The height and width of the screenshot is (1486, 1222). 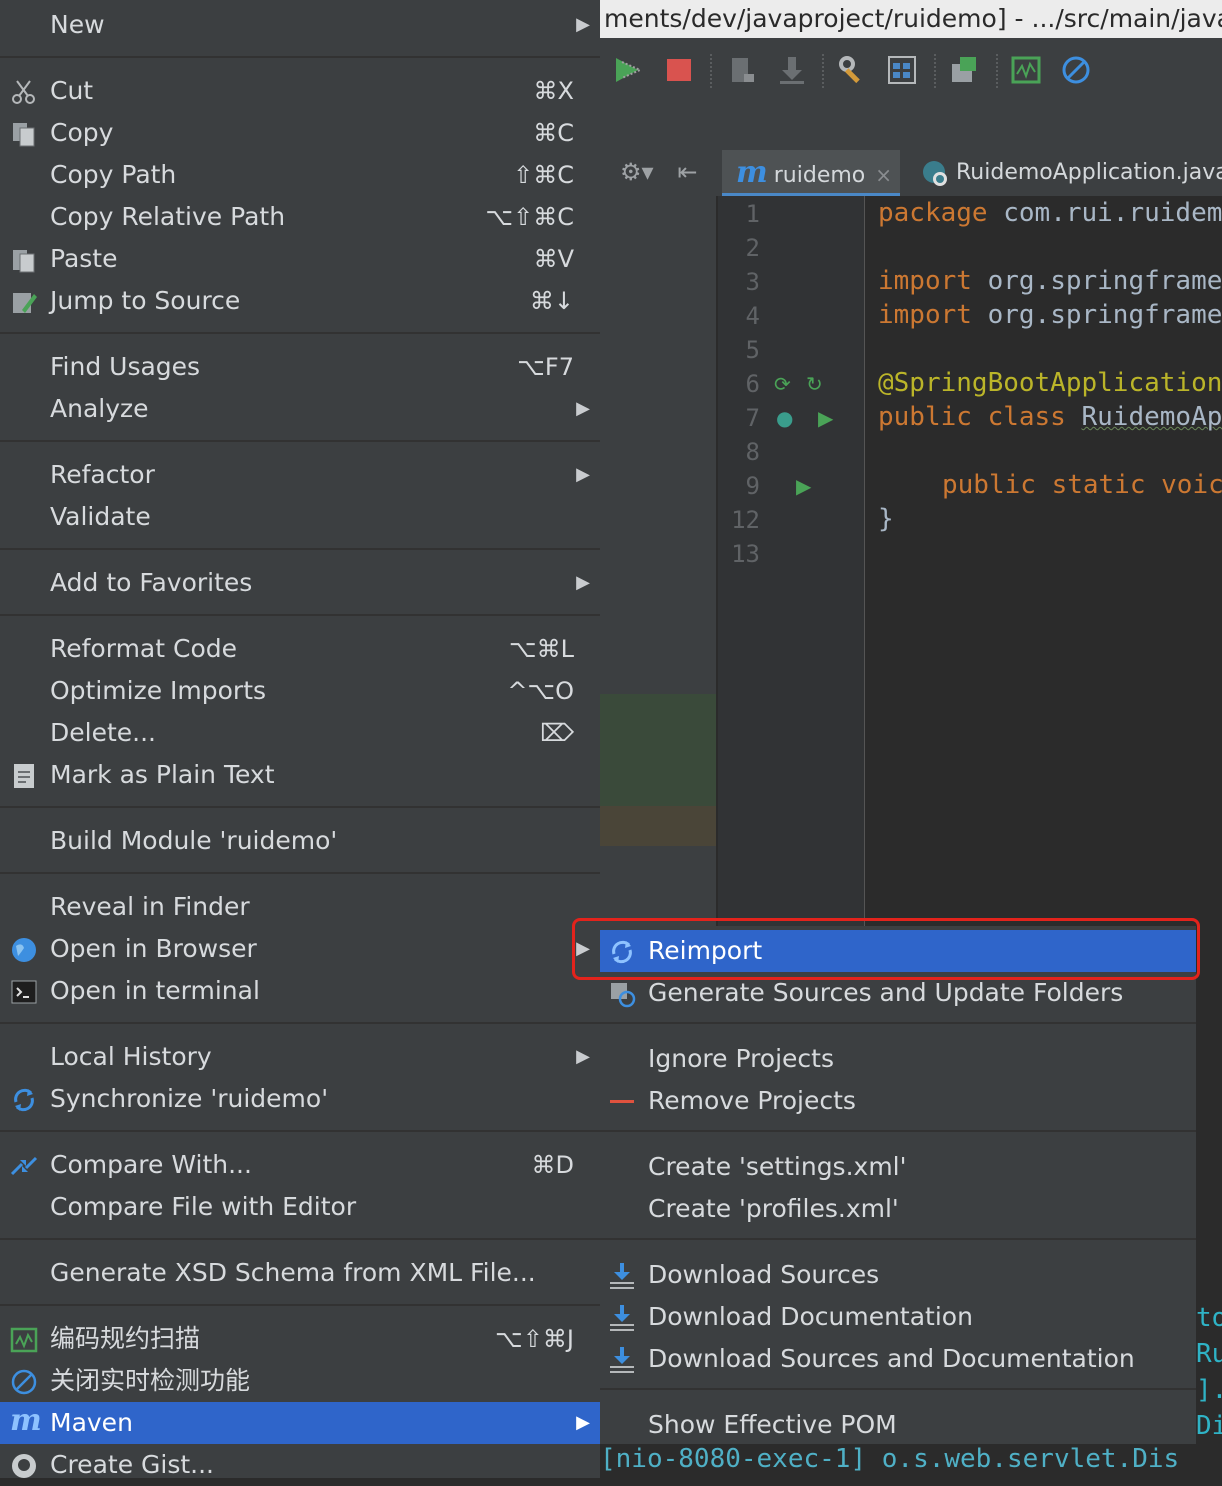 I want to click on line-number: 2, so click(x=739, y=248).